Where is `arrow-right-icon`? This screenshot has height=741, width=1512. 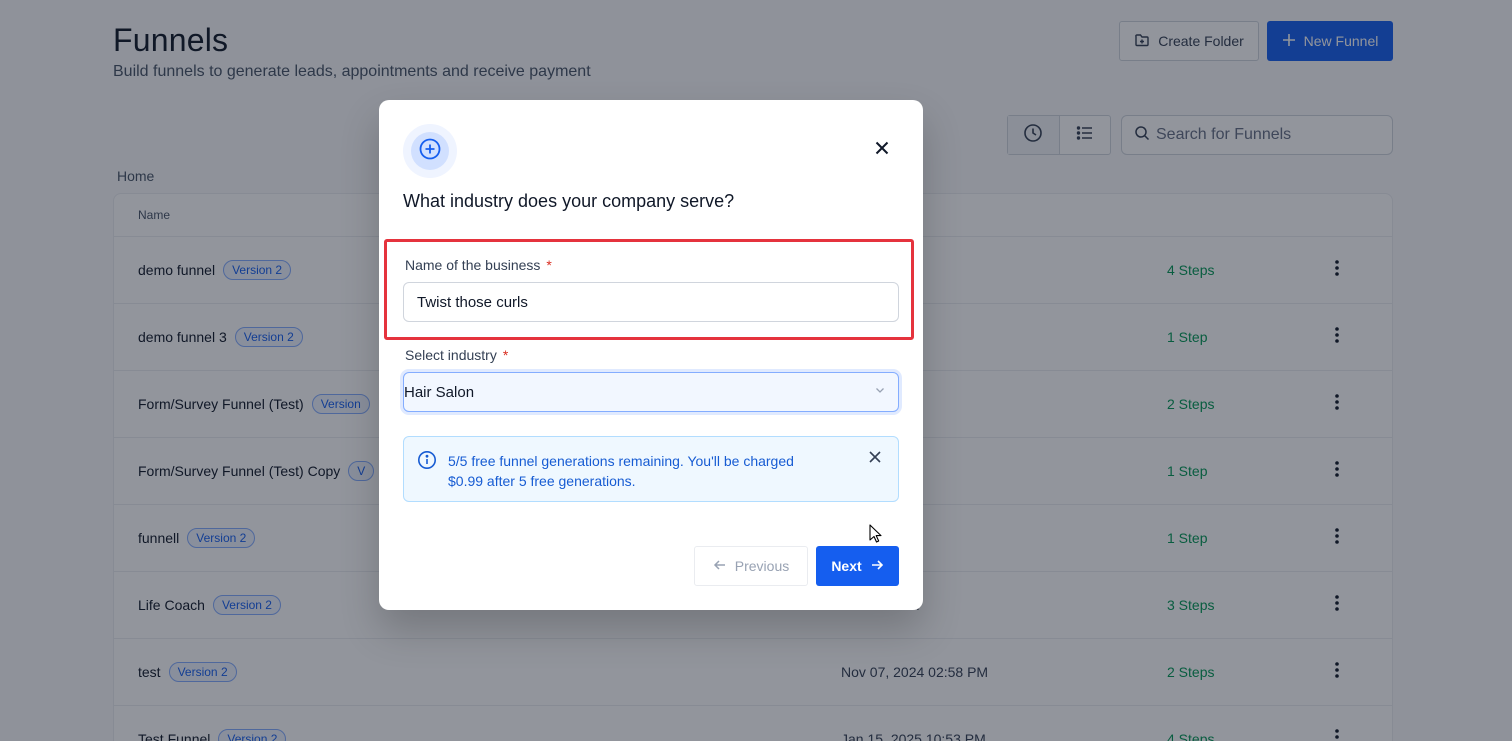 arrow-right-icon is located at coordinates (877, 566).